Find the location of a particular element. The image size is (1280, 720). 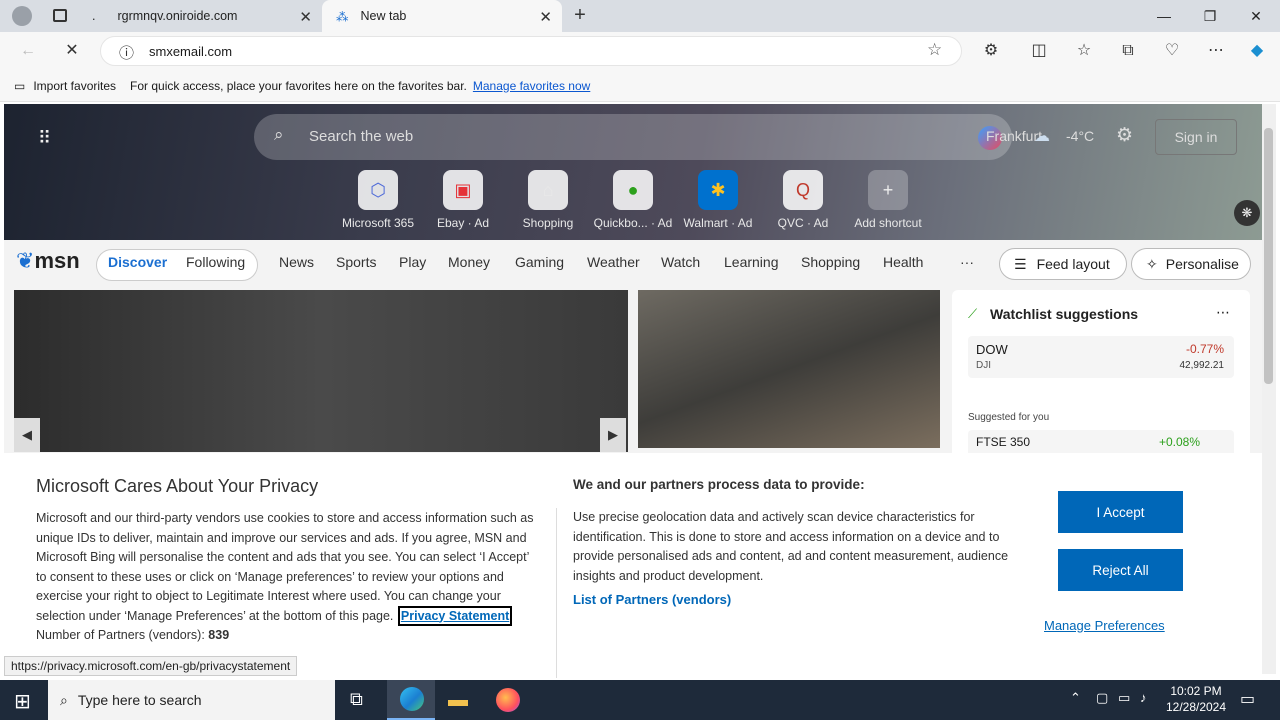

watchlist-title: Watchlist suggestions is located at coordinates (1064, 314).